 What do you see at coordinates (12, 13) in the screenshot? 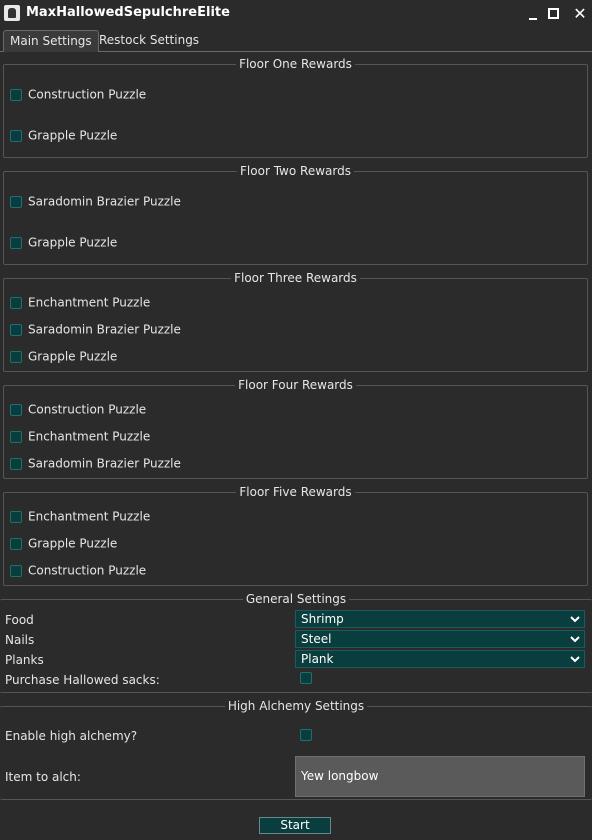
I see `app-icon` at bounding box center [12, 13].